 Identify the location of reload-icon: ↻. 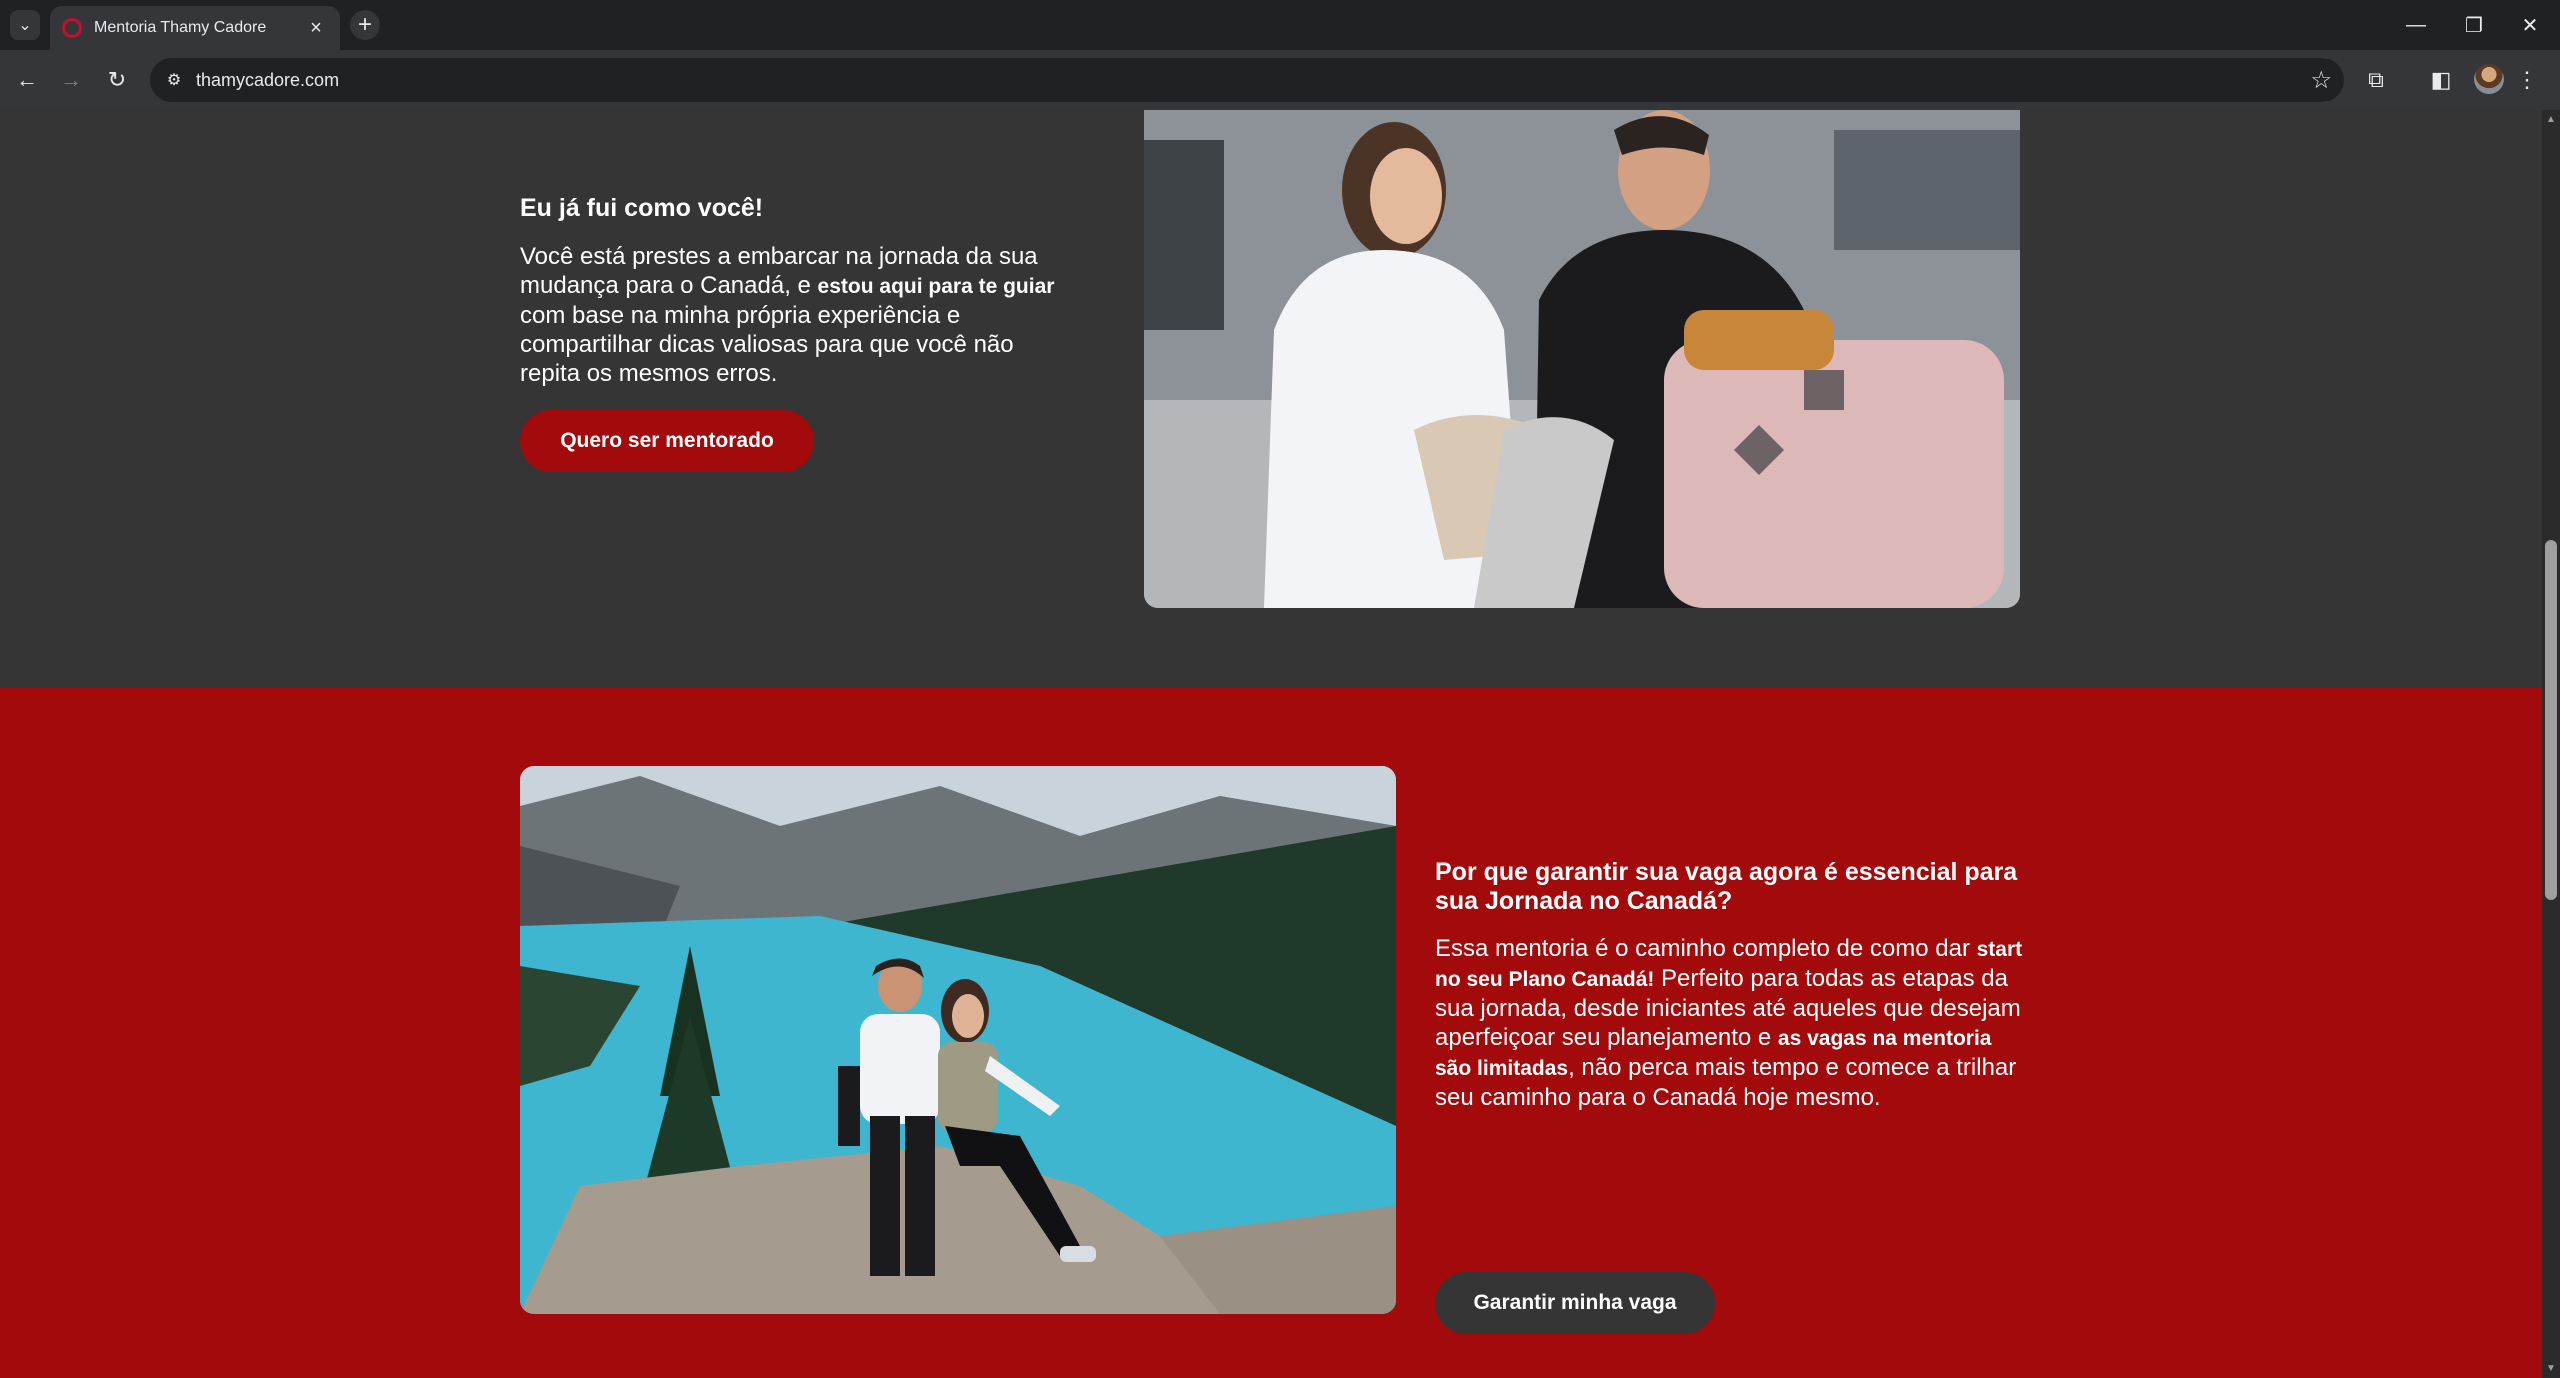
(117, 79).